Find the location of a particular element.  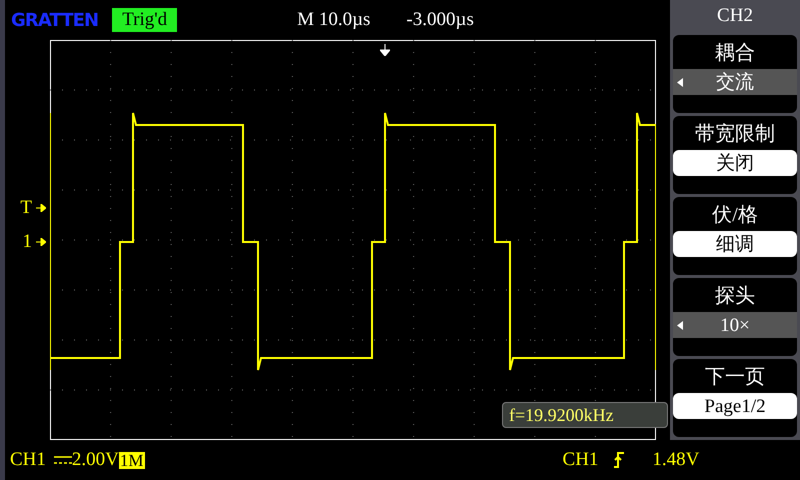

rising-edge-icon is located at coordinates (619, 460).